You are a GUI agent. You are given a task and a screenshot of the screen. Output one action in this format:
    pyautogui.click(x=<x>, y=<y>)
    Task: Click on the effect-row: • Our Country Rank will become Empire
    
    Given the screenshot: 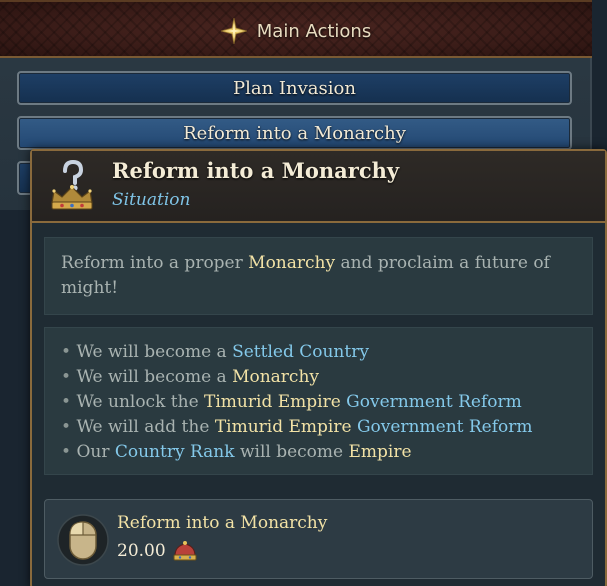 What is the action you would take?
    pyautogui.click(x=318, y=452)
    